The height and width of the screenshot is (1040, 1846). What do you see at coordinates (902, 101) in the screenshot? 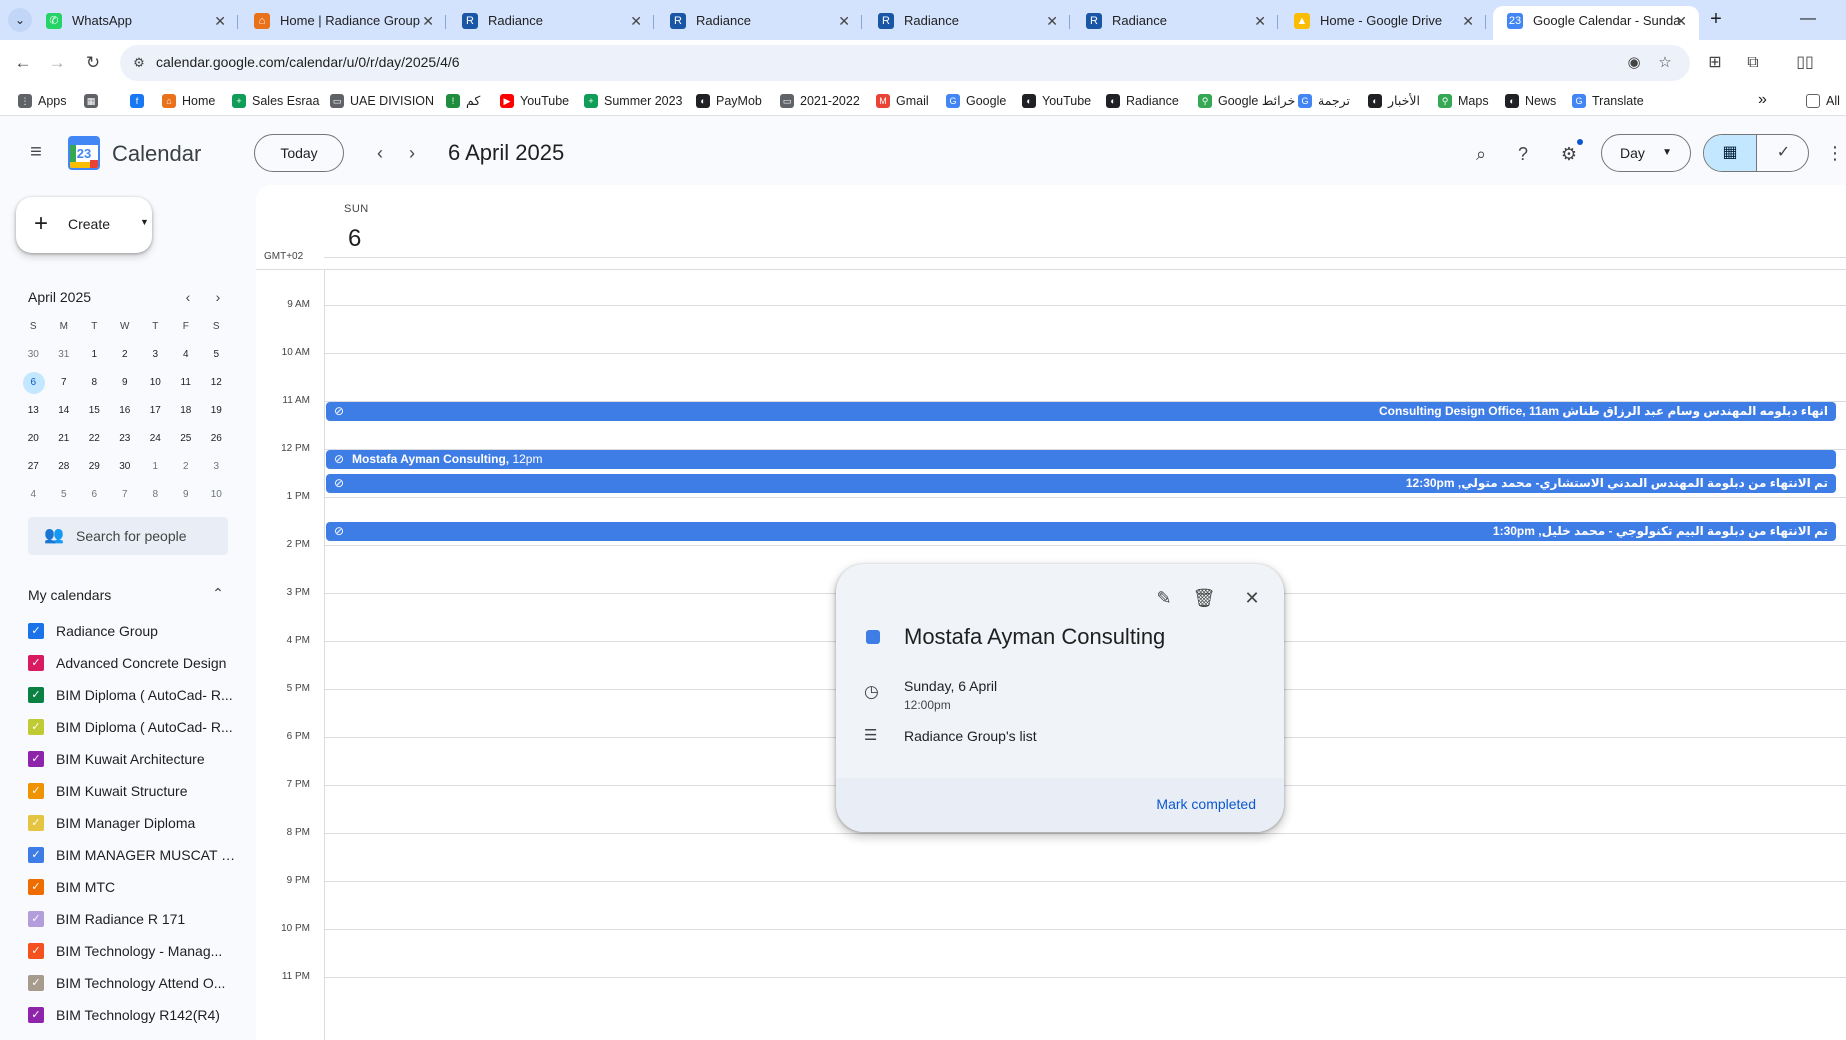
I see `bookmark-item: M Gmail` at bounding box center [902, 101].